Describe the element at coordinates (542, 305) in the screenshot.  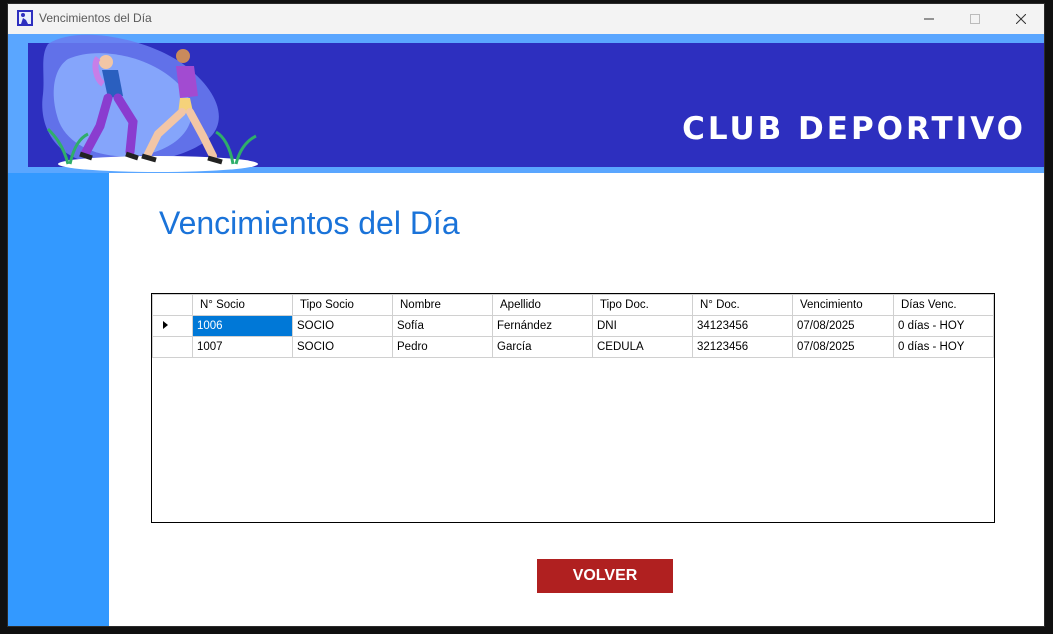
I see `column-header: Apellido` at that location.